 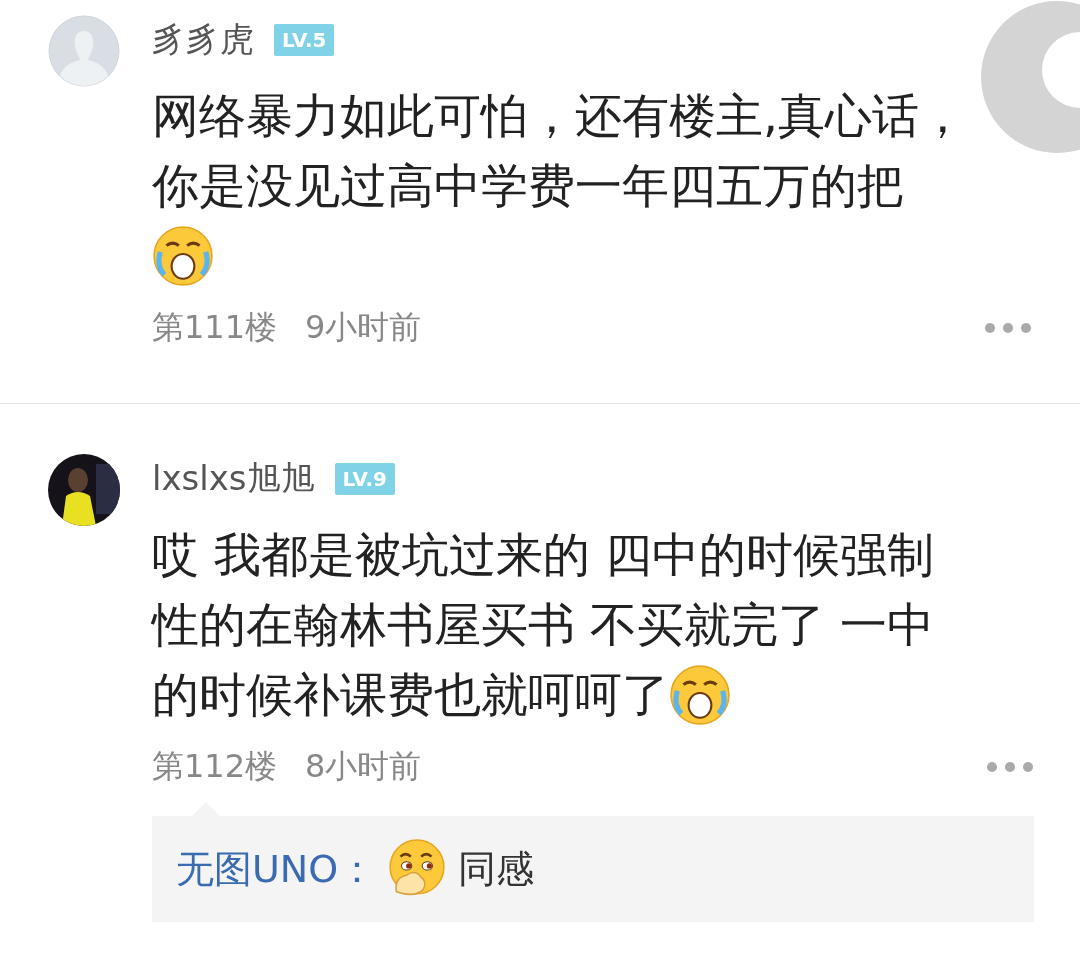 What do you see at coordinates (364, 479) in the screenshot?
I see `level-badge: LV.9` at bounding box center [364, 479].